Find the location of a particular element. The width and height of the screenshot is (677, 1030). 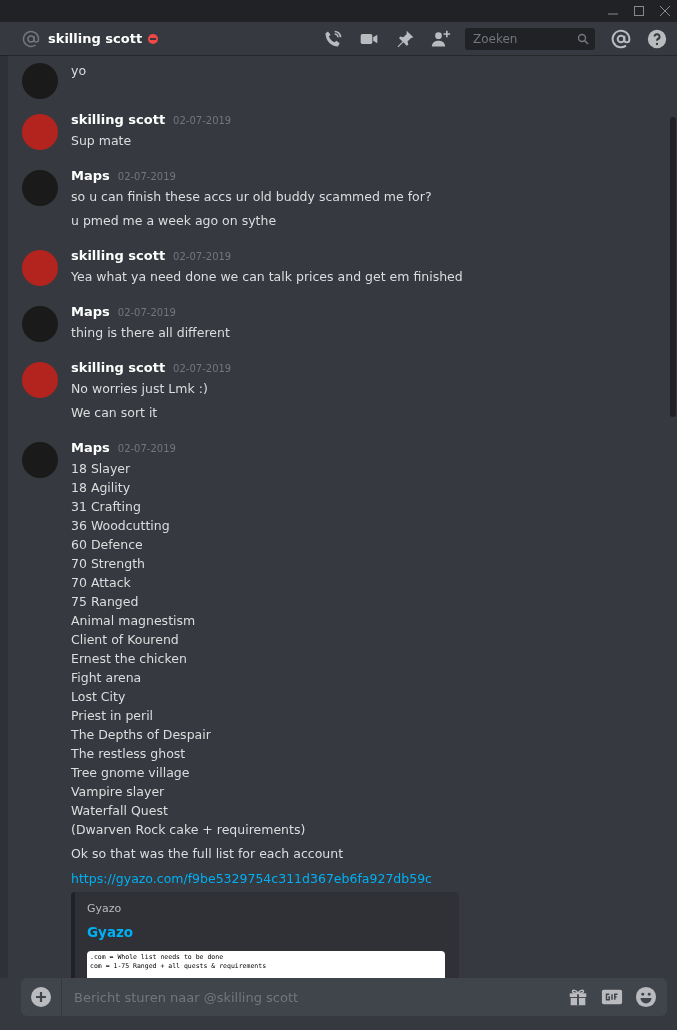

message-text: u pmed me a week ago on sythe is located at coordinates (174, 221).